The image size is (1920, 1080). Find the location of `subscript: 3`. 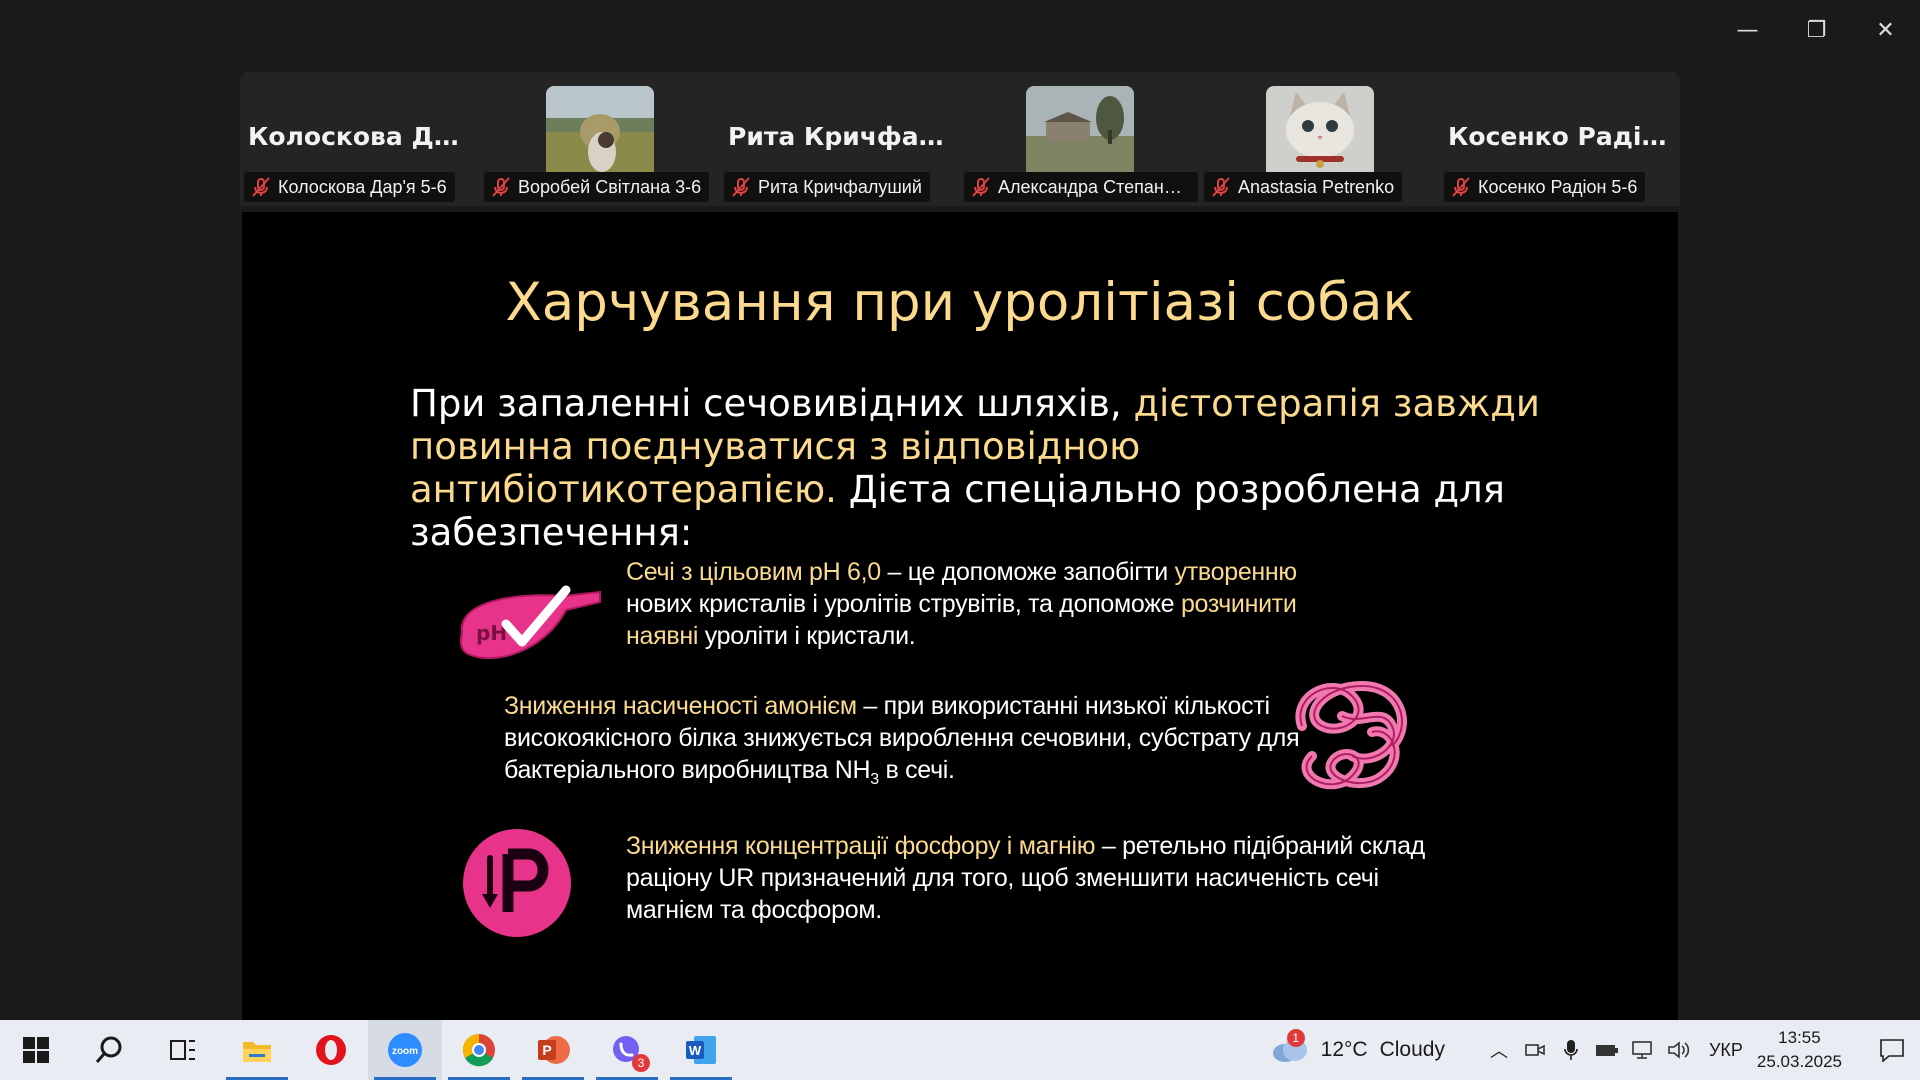

subscript: 3 is located at coordinates (874, 779).